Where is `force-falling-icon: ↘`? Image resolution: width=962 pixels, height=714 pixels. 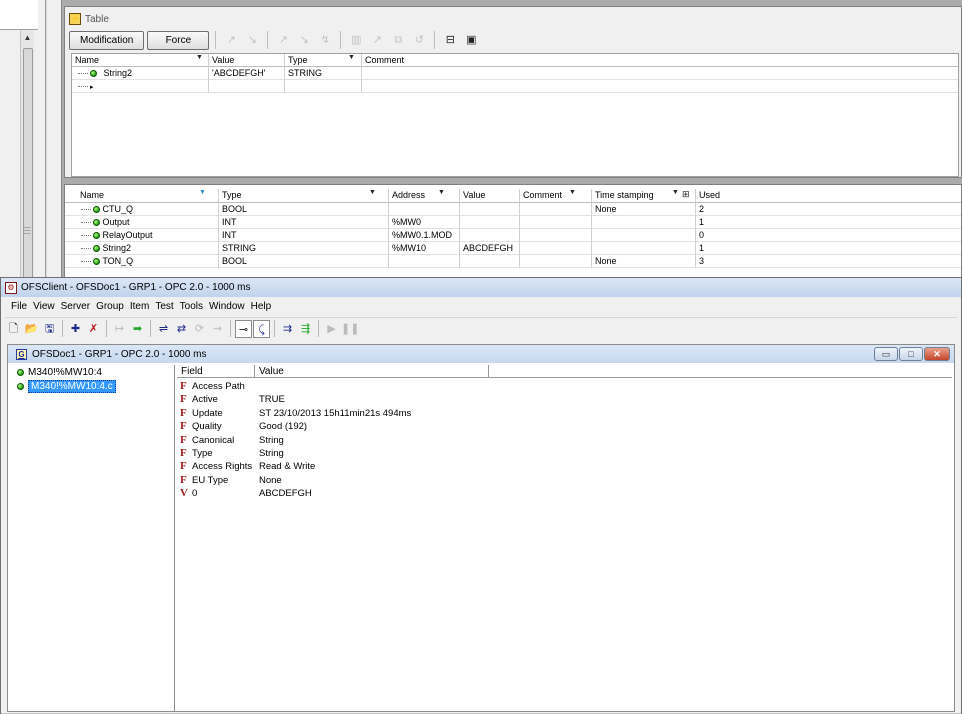 force-falling-icon: ↘ is located at coordinates (304, 40).